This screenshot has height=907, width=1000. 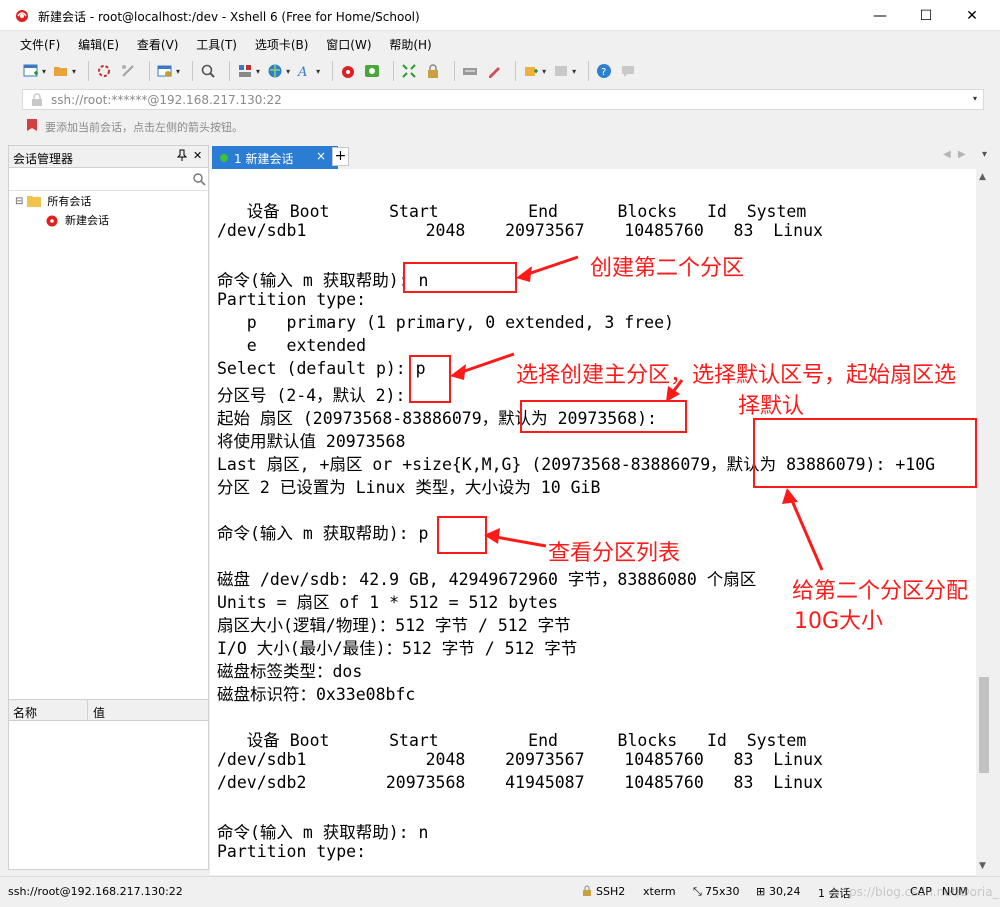 What do you see at coordinates (323, 280) in the screenshot?
I see `terminal-line: 命令(输入 m 获取帮助): n` at bounding box center [323, 280].